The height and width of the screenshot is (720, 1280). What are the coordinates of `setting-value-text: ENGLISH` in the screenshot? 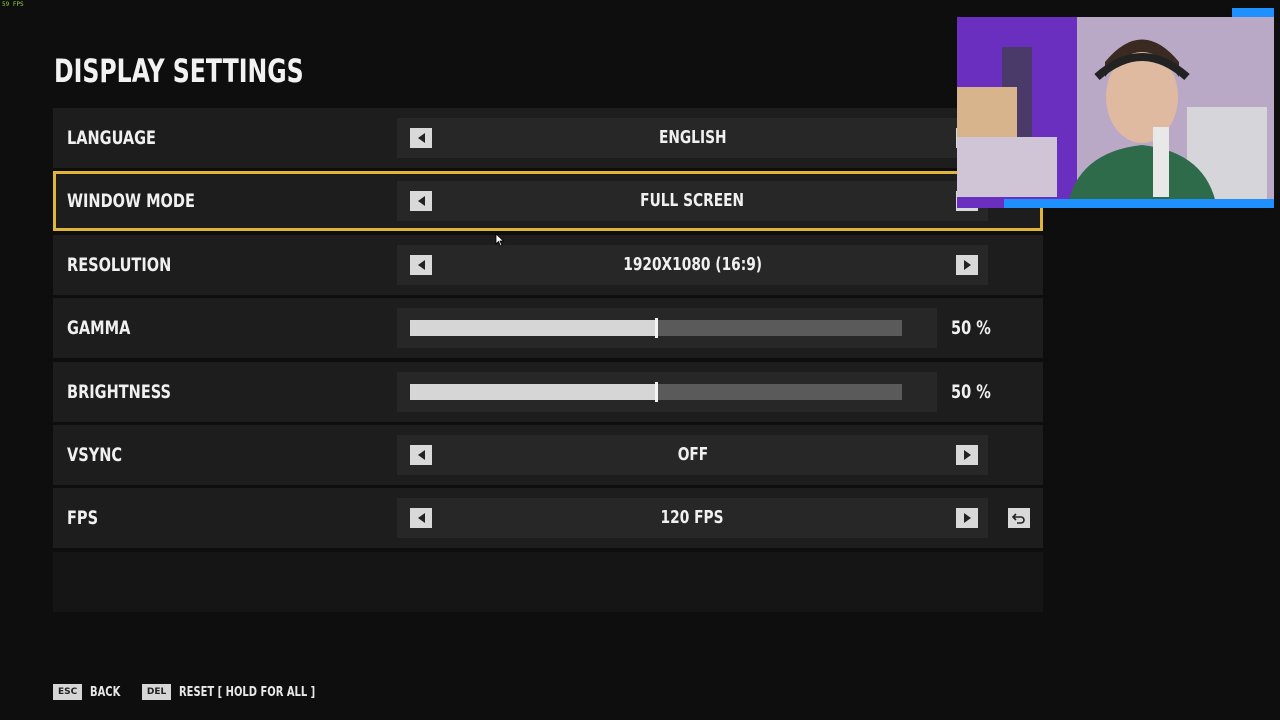 It's located at (692, 137).